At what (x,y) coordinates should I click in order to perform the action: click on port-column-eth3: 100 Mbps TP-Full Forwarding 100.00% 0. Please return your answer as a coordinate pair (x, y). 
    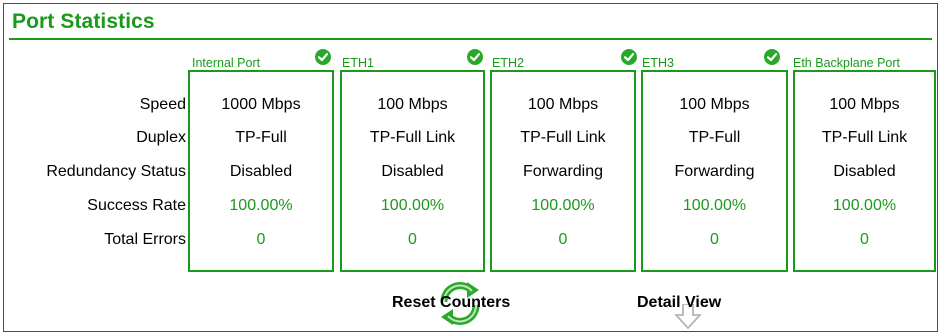
    Looking at the image, I should click on (714, 171).